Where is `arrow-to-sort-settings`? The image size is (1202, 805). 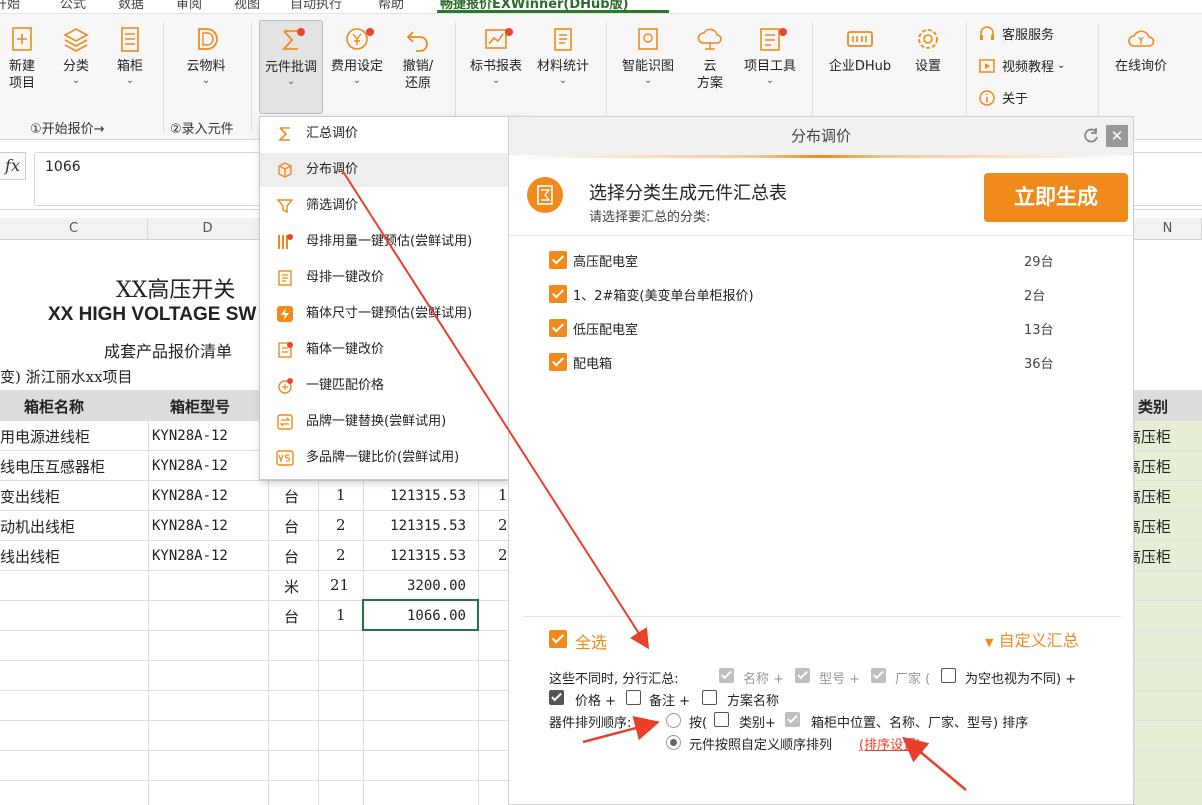 arrow-to-sort-settings is located at coordinates (934, 763).